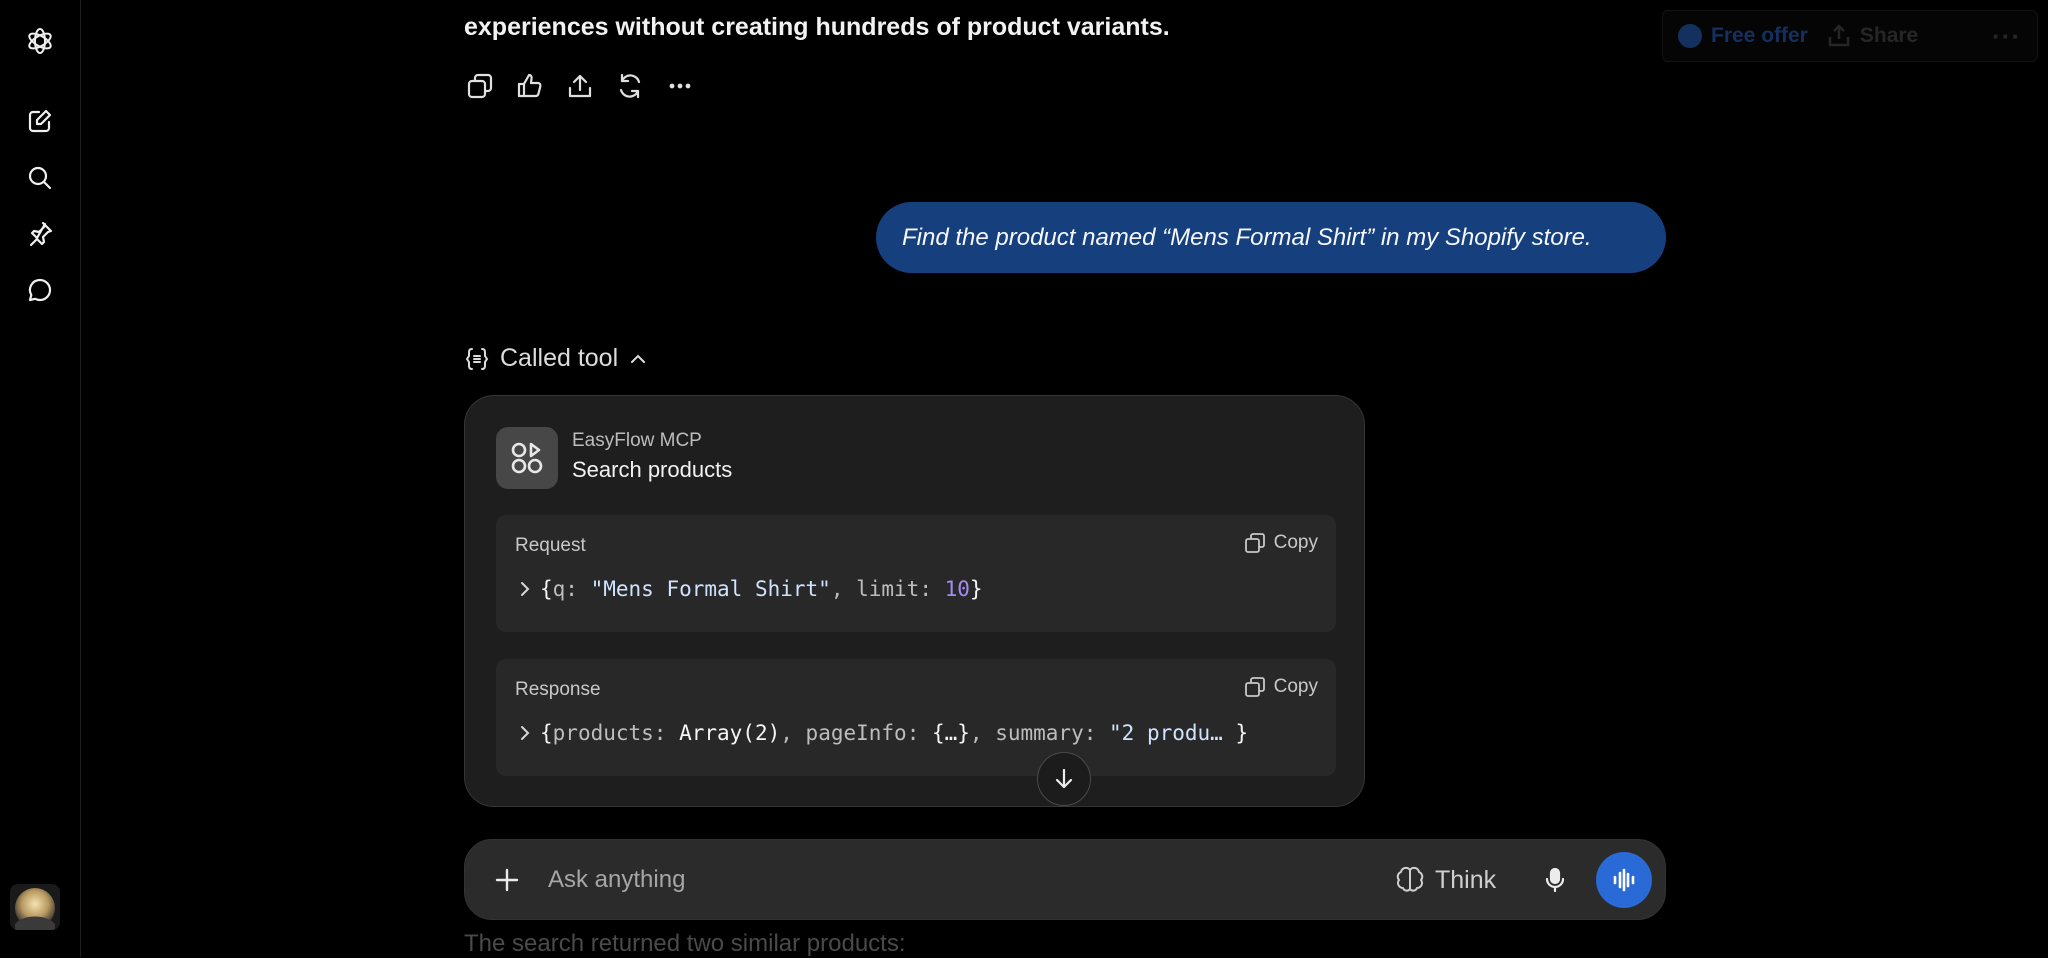  I want to click on copy-message-button, so click(480, 86).